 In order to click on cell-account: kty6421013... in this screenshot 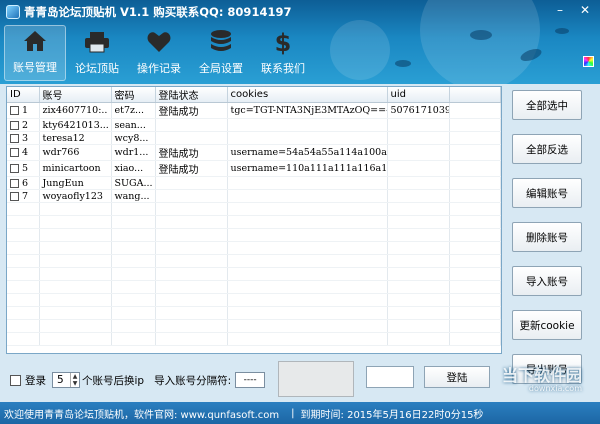, I will do `click(75, 125)`.